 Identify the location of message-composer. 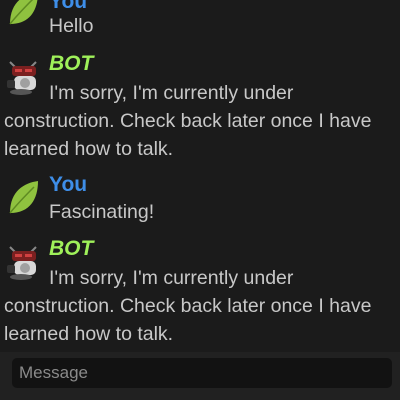
(200, 376).